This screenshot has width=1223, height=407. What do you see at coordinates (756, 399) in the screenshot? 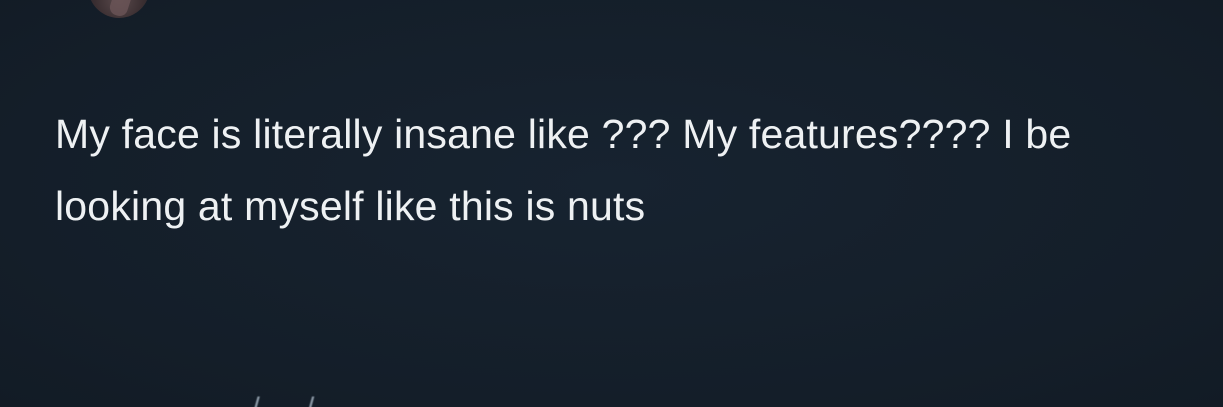
I see `views-cropped: ▁▁▁▁ ▁▁▁▁` at bounding box center [756, 399].